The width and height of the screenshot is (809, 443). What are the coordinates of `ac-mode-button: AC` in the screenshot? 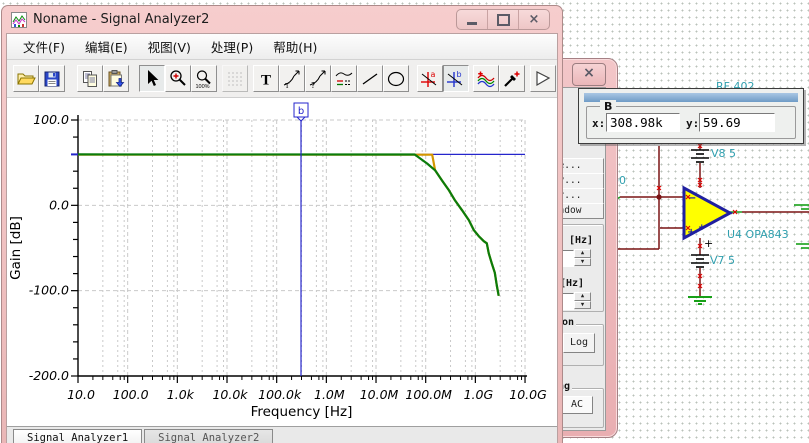 It's located at (577, 405).